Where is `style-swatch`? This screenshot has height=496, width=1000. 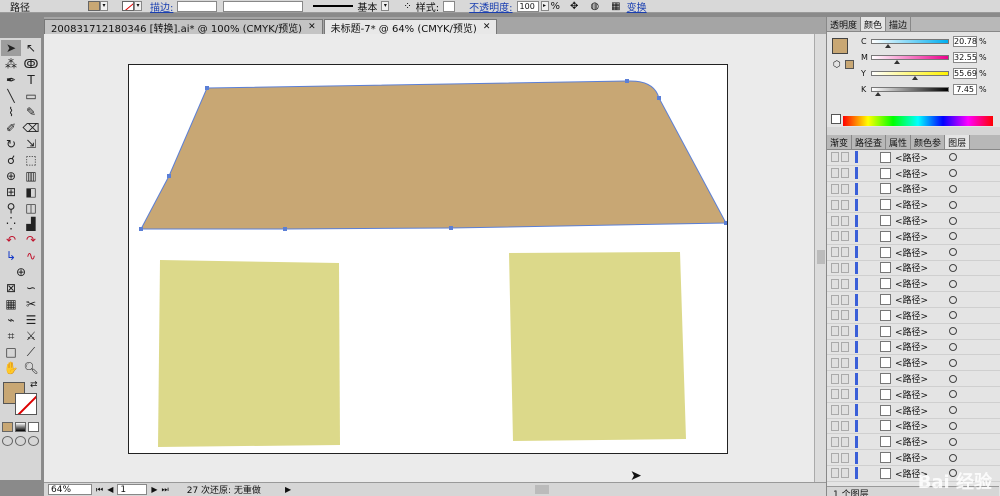 style-swatch is located at coordinates (449, 6).